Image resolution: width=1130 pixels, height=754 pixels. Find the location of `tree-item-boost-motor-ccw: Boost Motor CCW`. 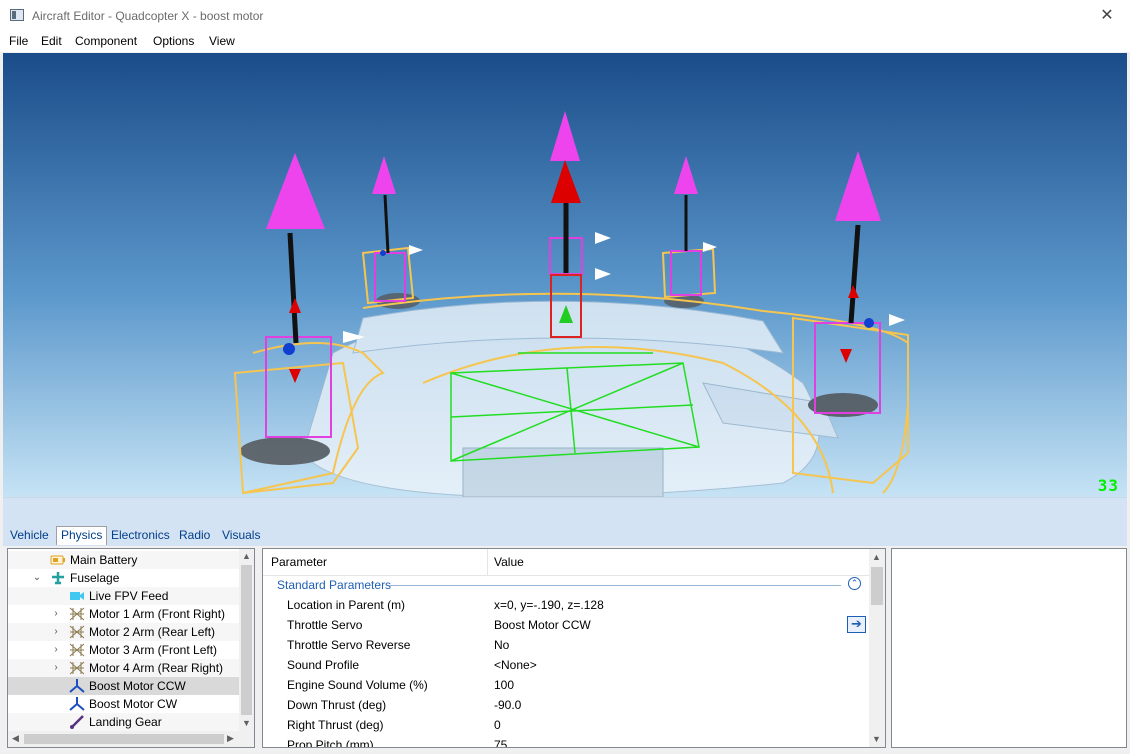

tree-item-boost-motor-ccw: Boost Motor CCW is located at coordinates (124, 686).